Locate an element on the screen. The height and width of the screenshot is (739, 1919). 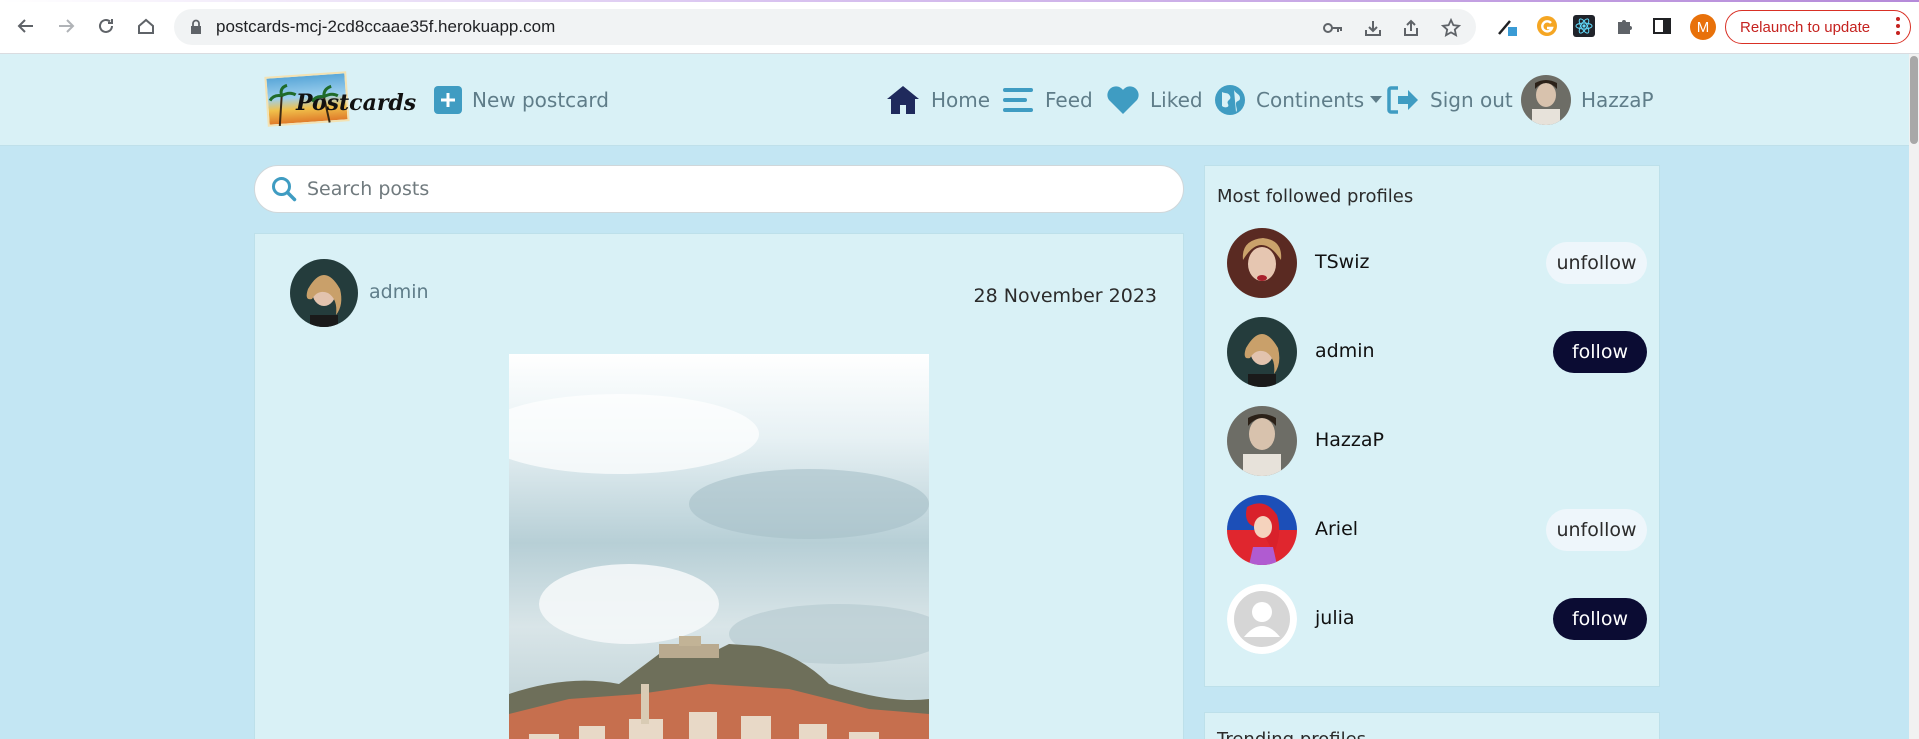
profile-name: admin is located at coordinates (1345, 351).